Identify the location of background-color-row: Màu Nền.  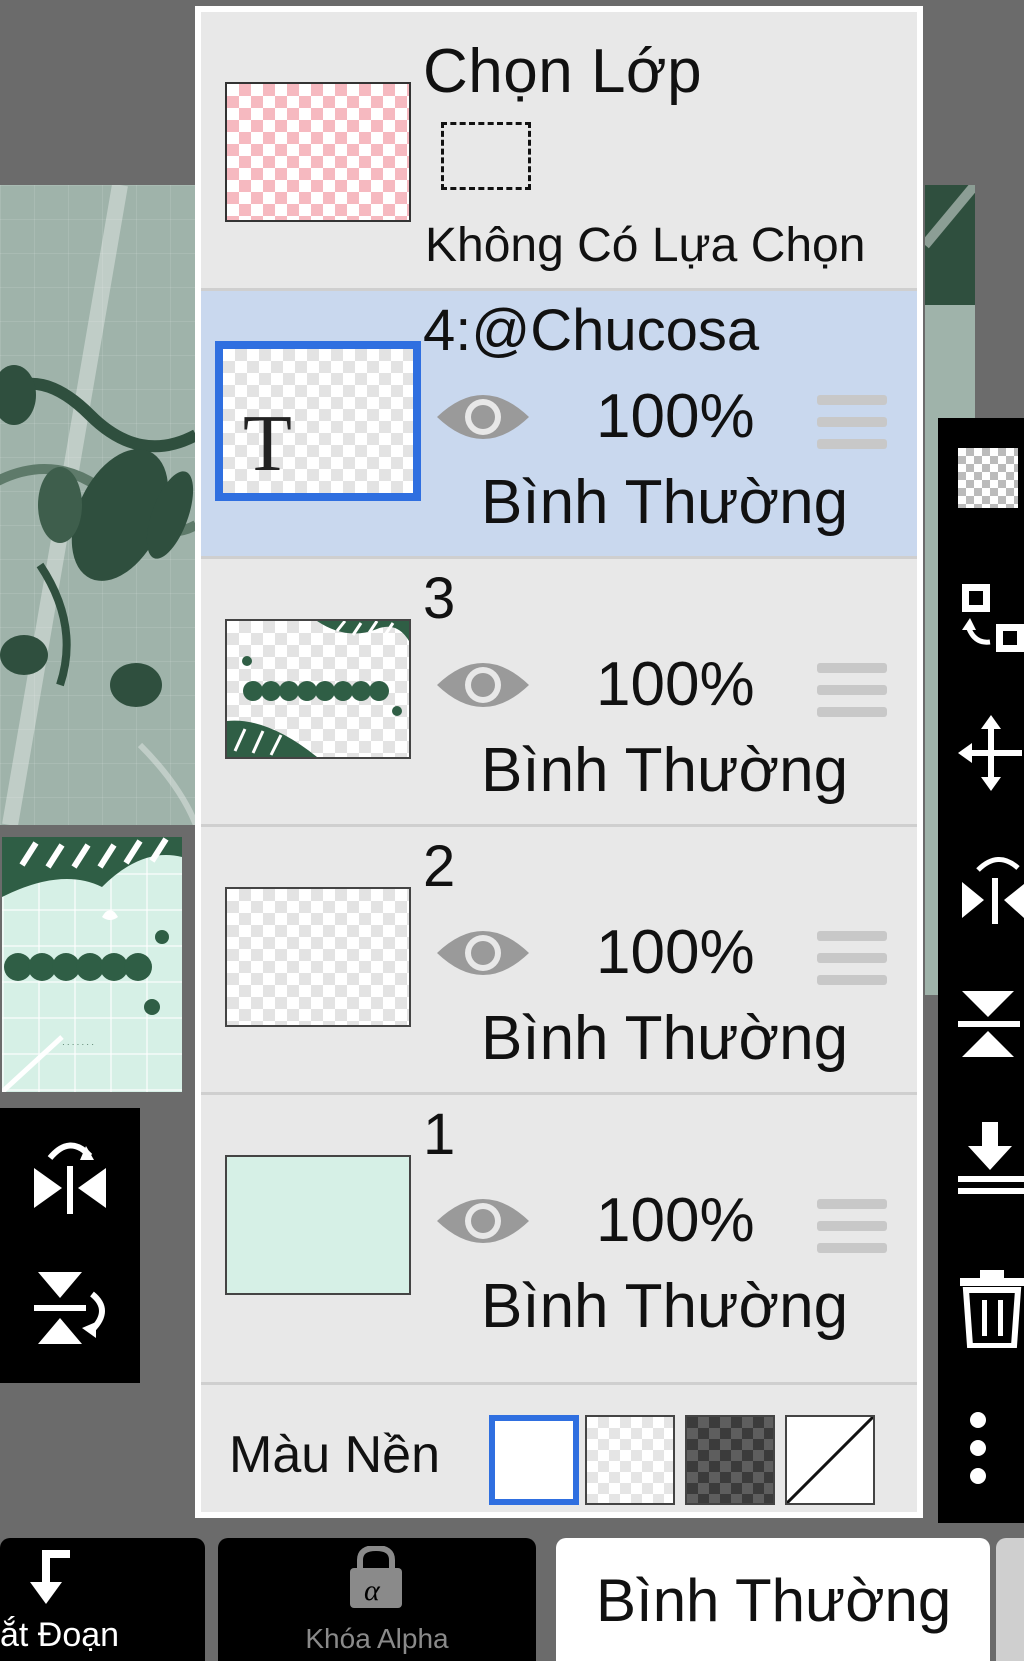
(559, 1447).